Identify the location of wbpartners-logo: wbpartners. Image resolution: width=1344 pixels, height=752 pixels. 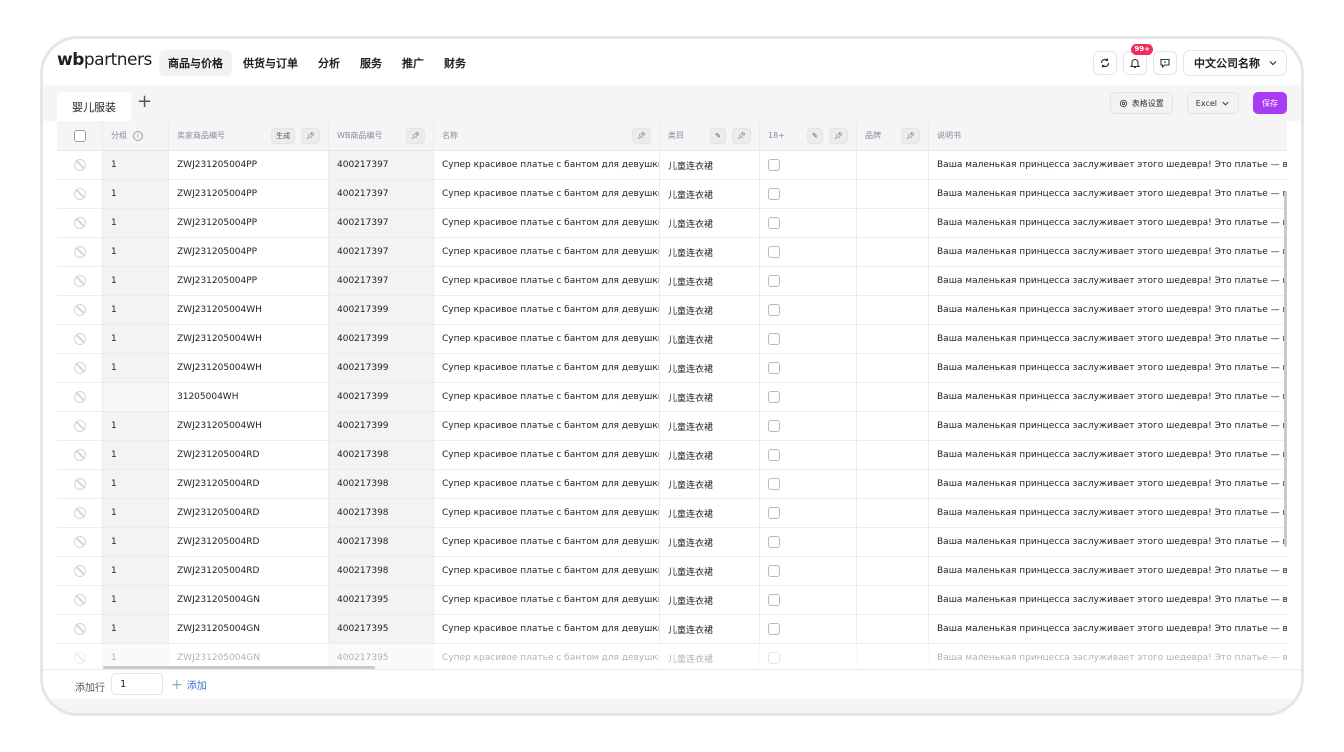
(104, 60).